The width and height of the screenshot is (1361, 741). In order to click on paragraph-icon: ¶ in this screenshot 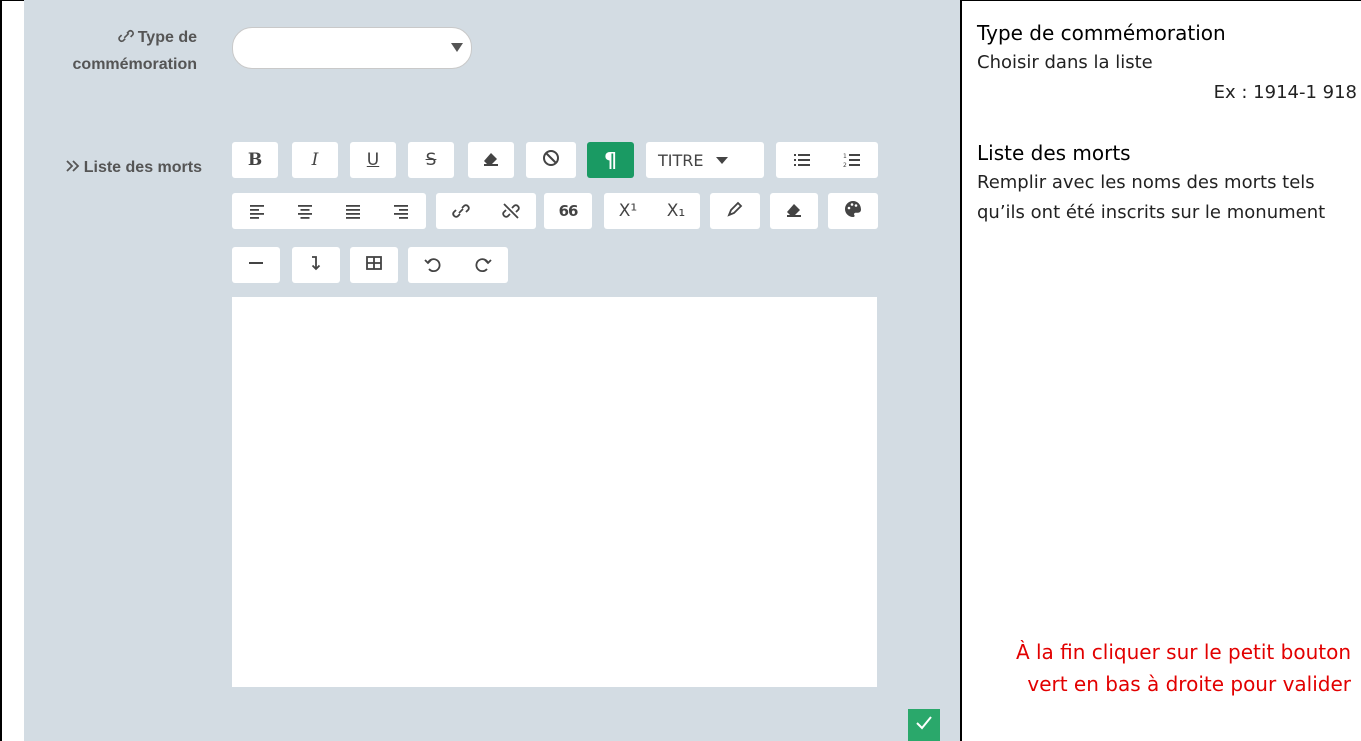, I will do `click(610, 160)`.